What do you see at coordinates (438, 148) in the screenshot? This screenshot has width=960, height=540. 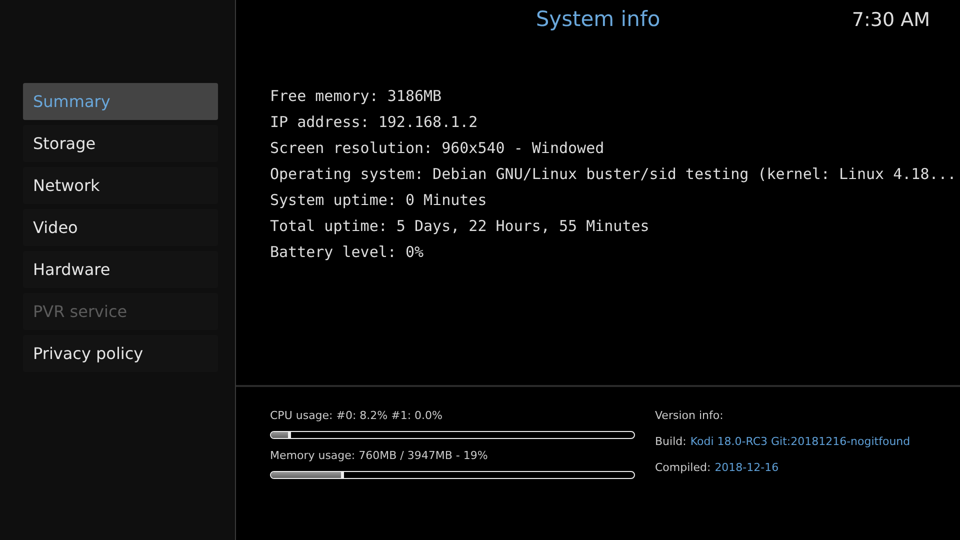 I see `info-line: Screen resolution: 960x540 - Windowed` at bounding box center [438, 148].